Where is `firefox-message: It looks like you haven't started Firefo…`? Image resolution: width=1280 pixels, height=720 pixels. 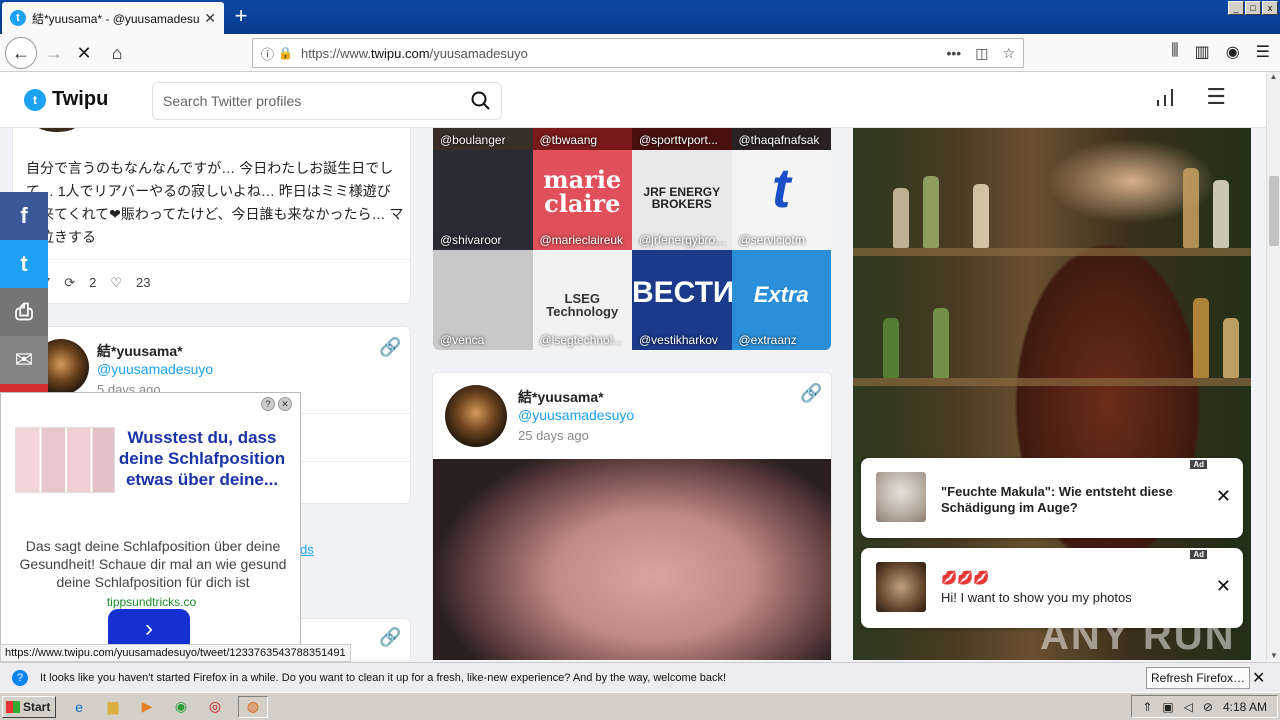 firefox-message: It looks like you haven't started Firefo… is located at coordinates (383, 677).